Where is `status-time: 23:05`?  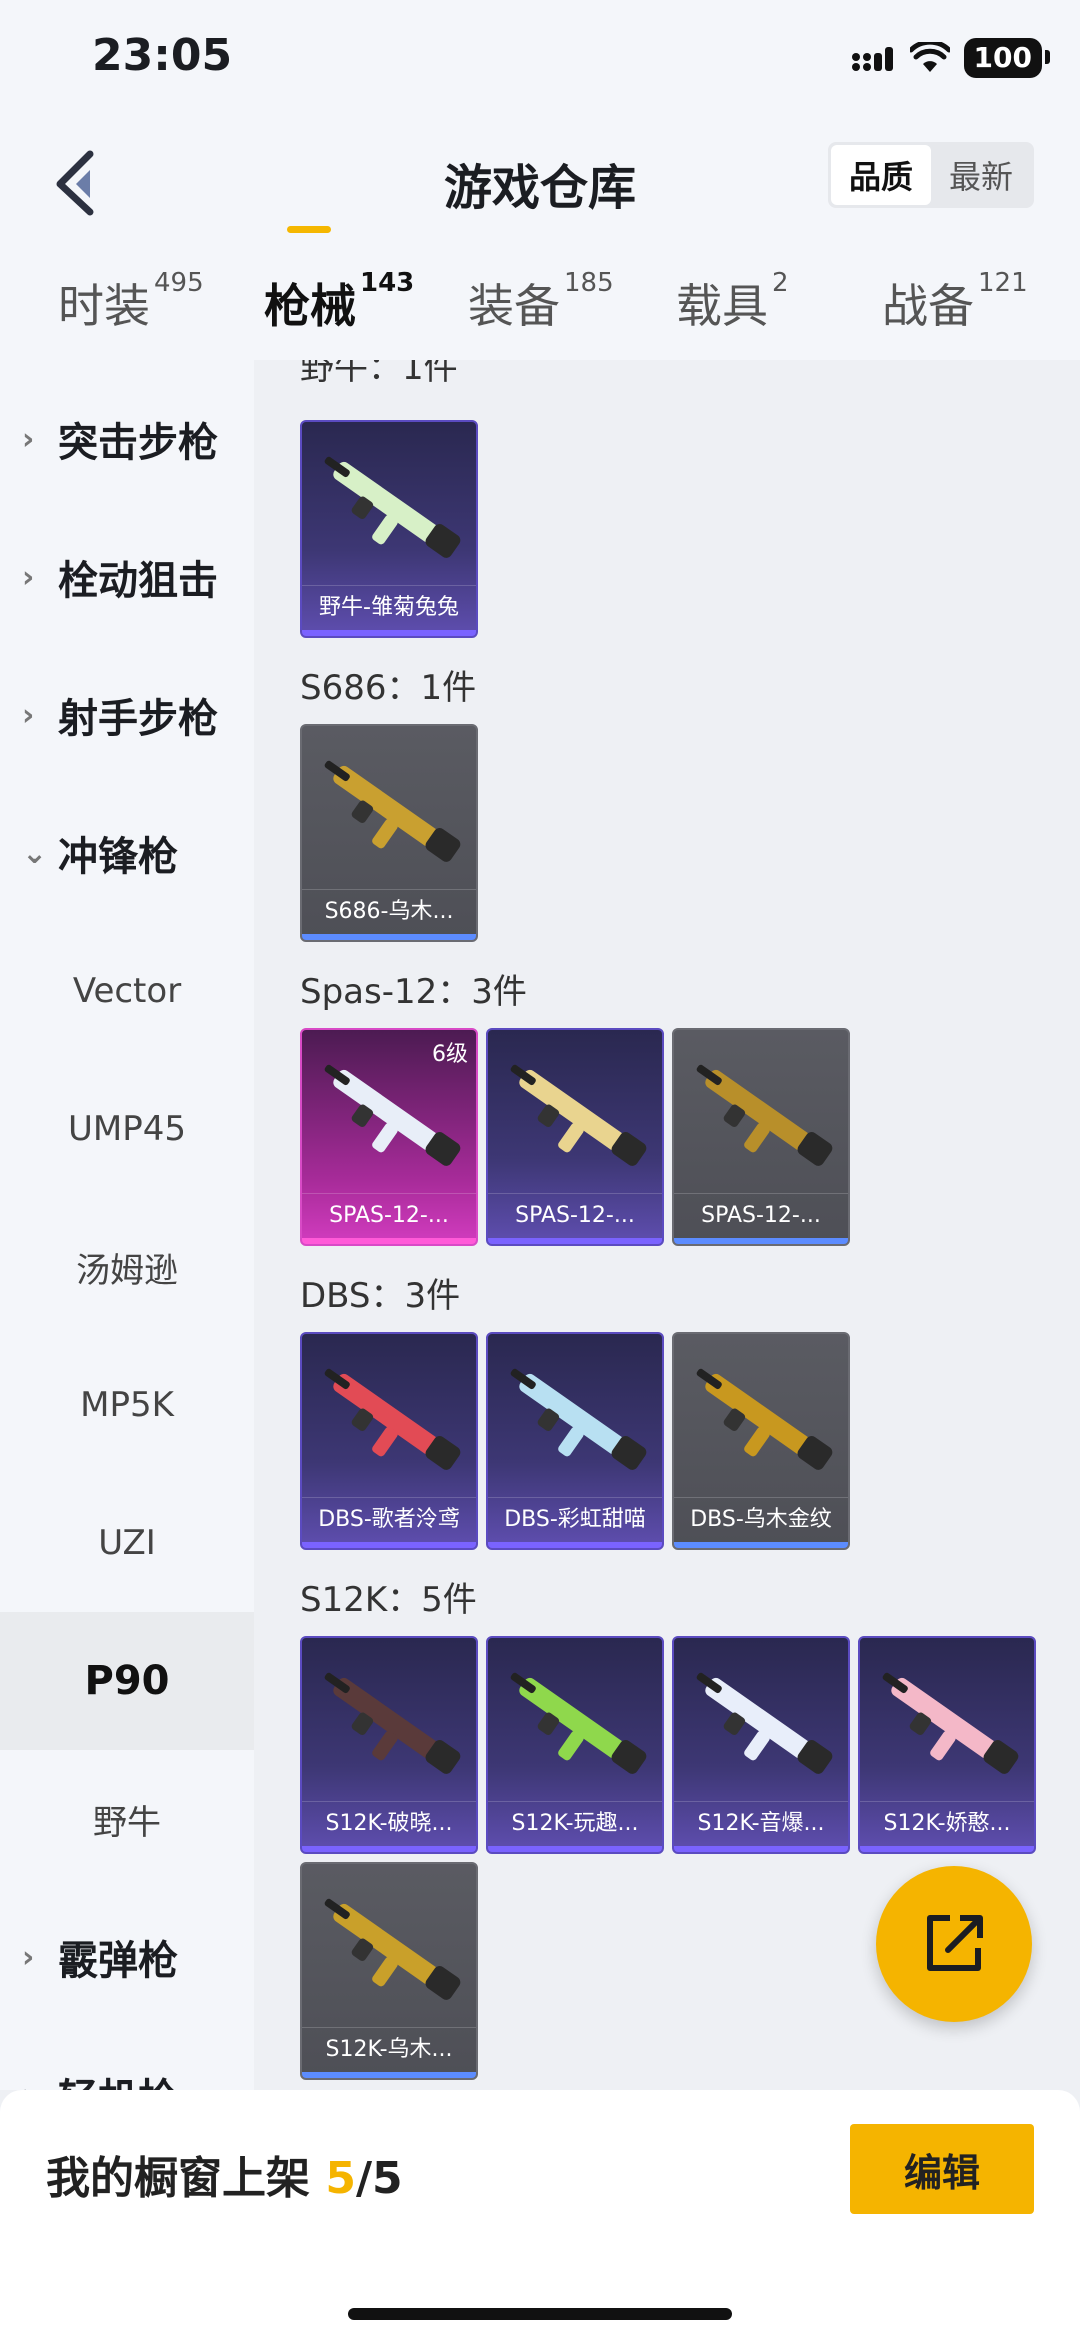
status-time: 23:05 is located at coordinates (162, 55).